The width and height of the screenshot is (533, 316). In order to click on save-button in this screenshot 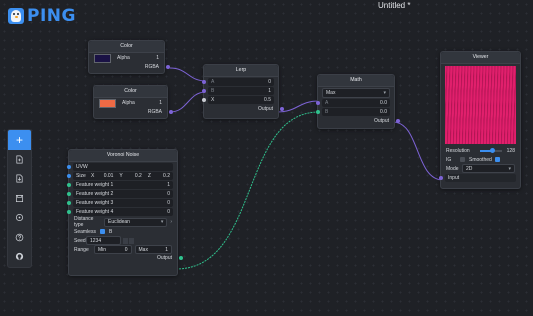, I will do `click(19, 199)`.